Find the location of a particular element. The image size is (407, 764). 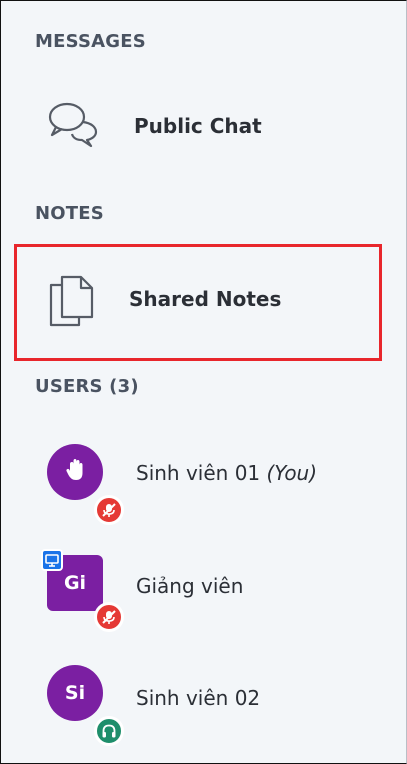

users-section-title: USERS (3) is located at coordinates (87, 386).